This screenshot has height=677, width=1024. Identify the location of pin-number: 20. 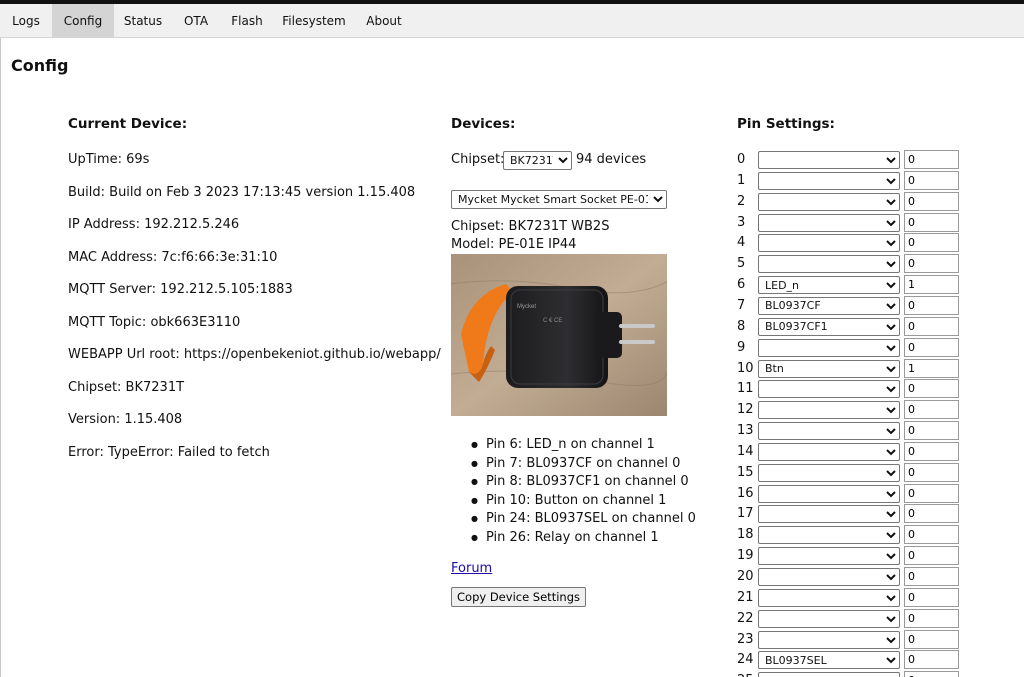
(745, 576).